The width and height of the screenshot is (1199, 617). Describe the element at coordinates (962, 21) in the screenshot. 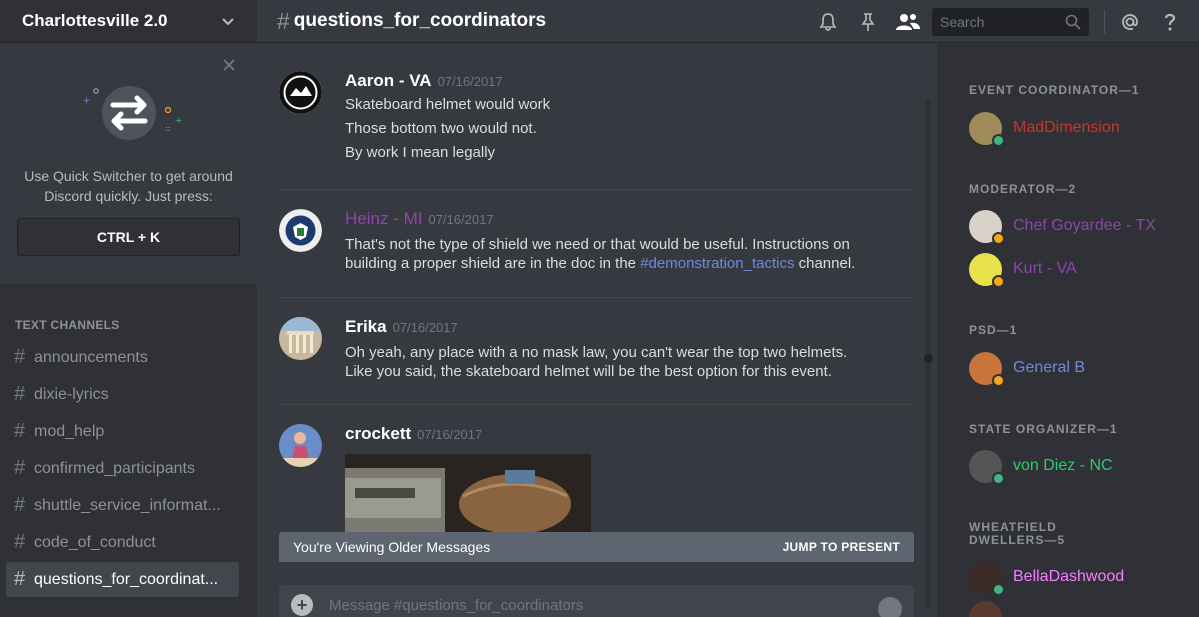

I see `search-placeholder: Search` at that location.